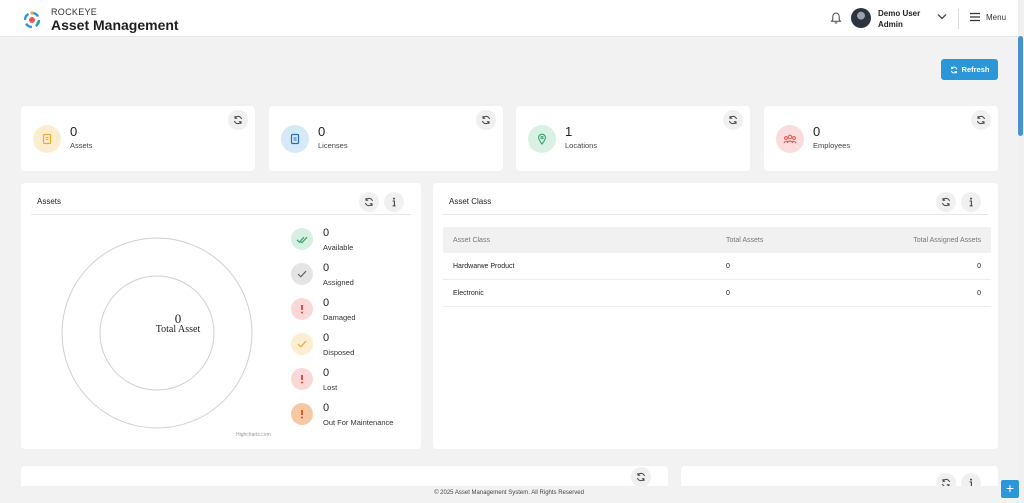 The width and height of the screenshot is (1024, 503). Describe the element at coordinates (1010, 489) in the screenshot. I see `add-button: +` at that location.